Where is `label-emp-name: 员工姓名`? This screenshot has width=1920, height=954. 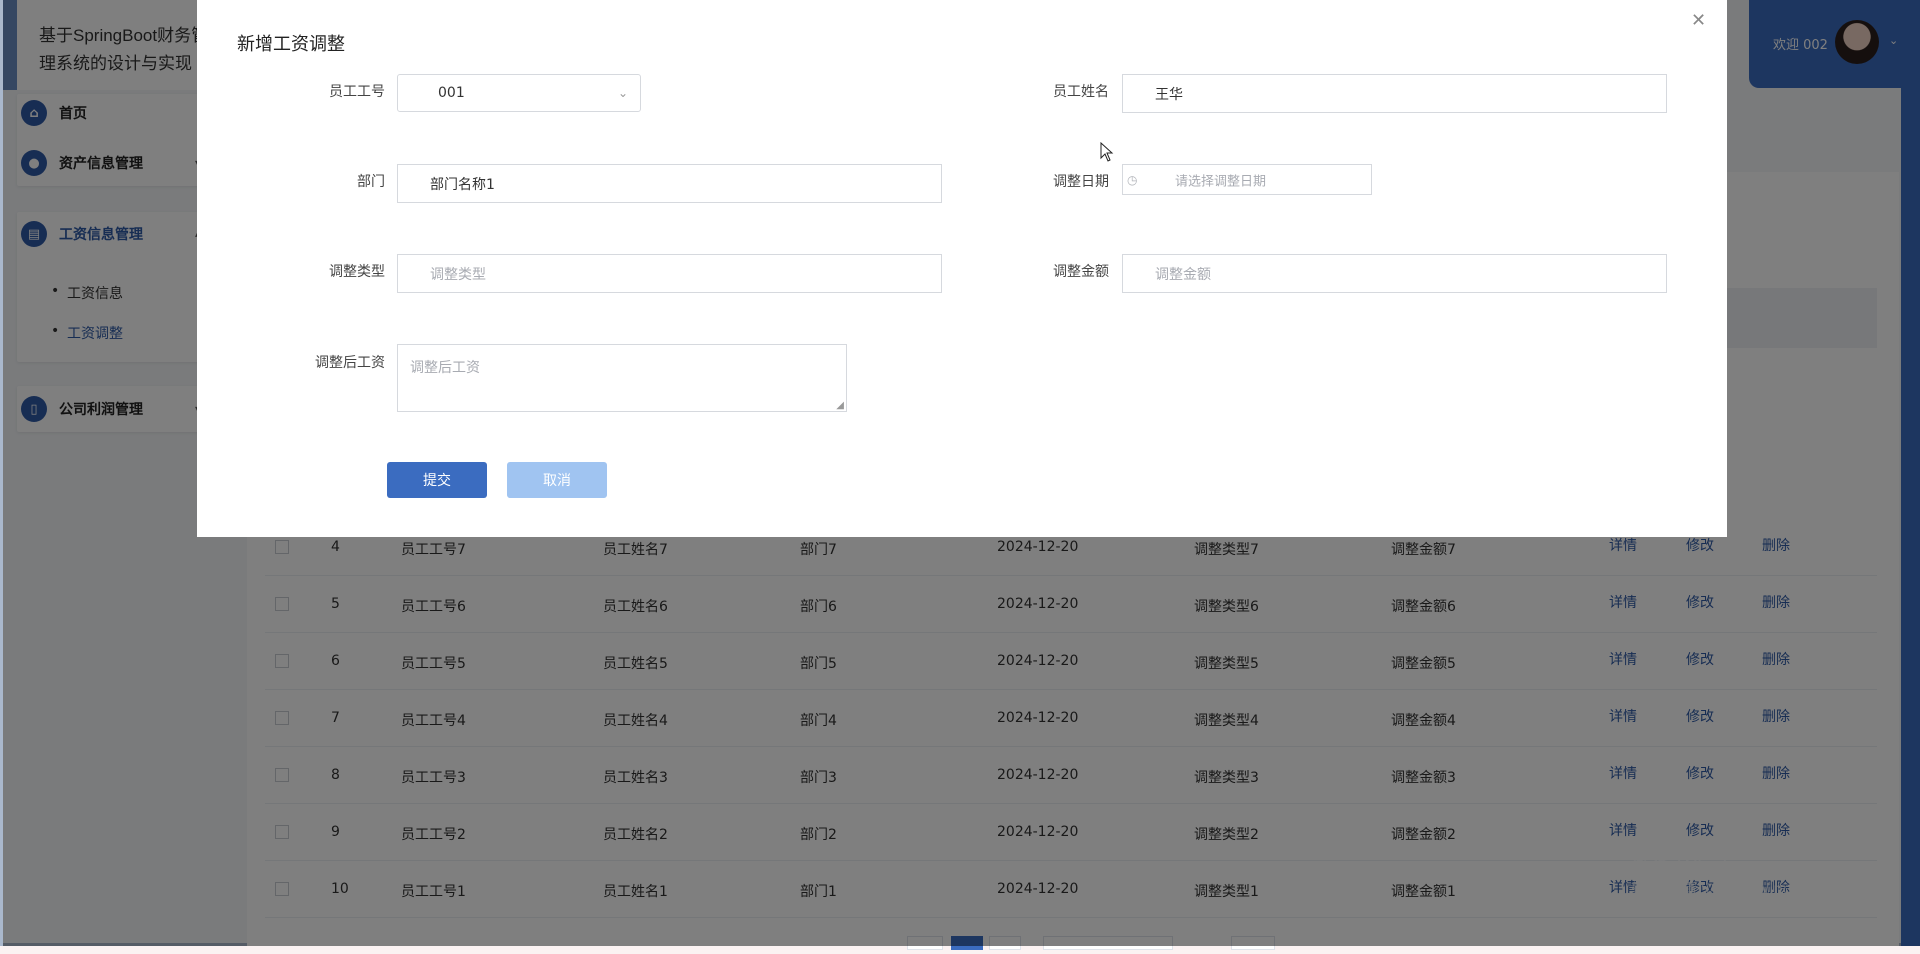 label-emp-name: 员工姓名 is located at coordinates (1081, 92).